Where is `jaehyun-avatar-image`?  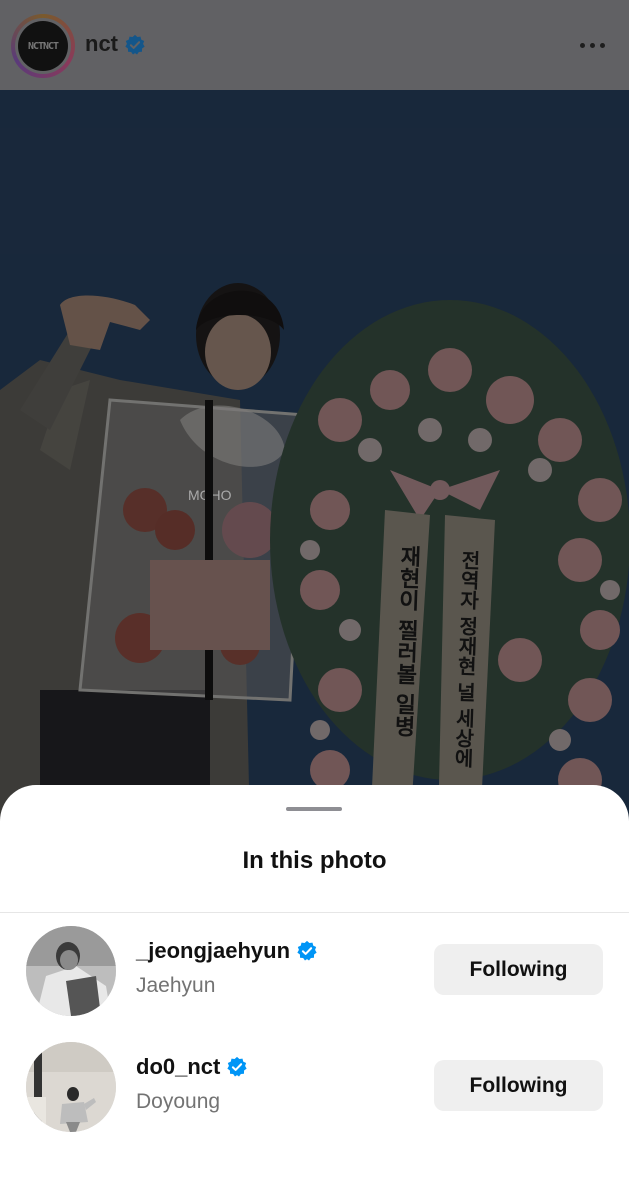
jaehyun-avatar-image is located at coordinates (71, 971).